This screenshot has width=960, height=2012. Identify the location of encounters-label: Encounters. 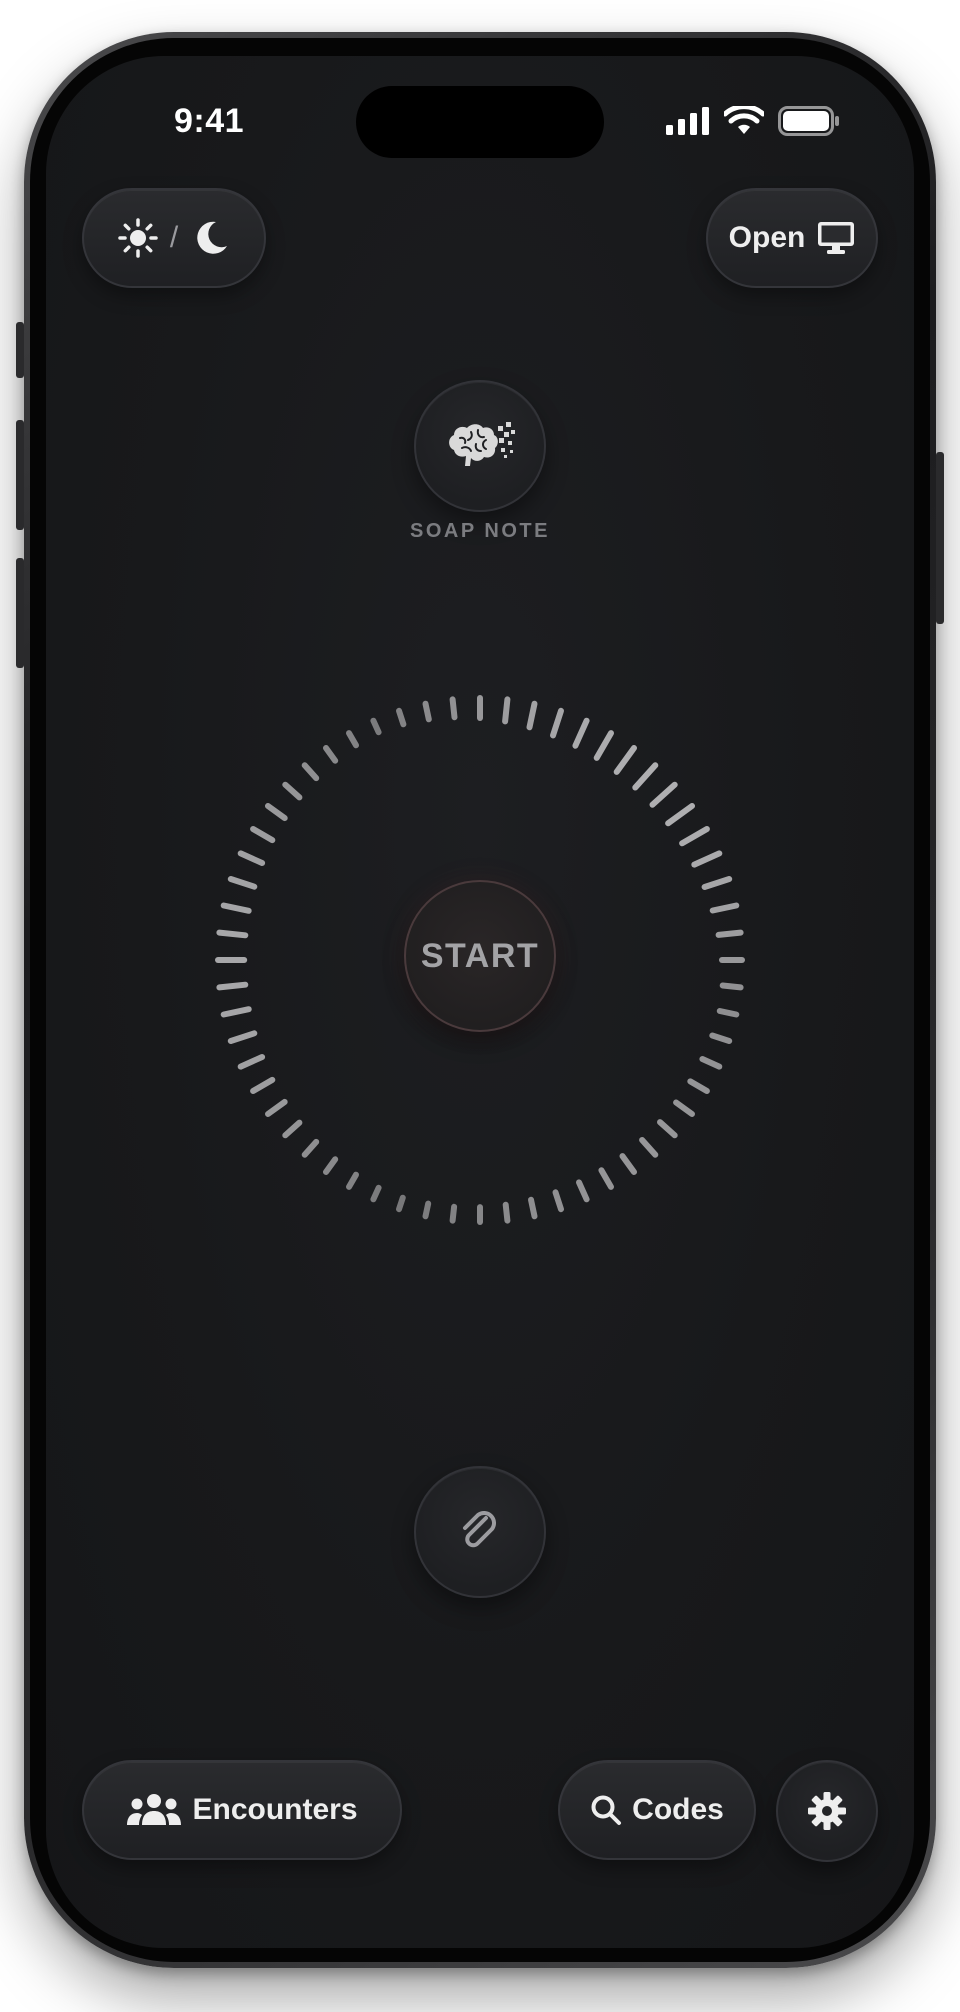
(275, 1809).